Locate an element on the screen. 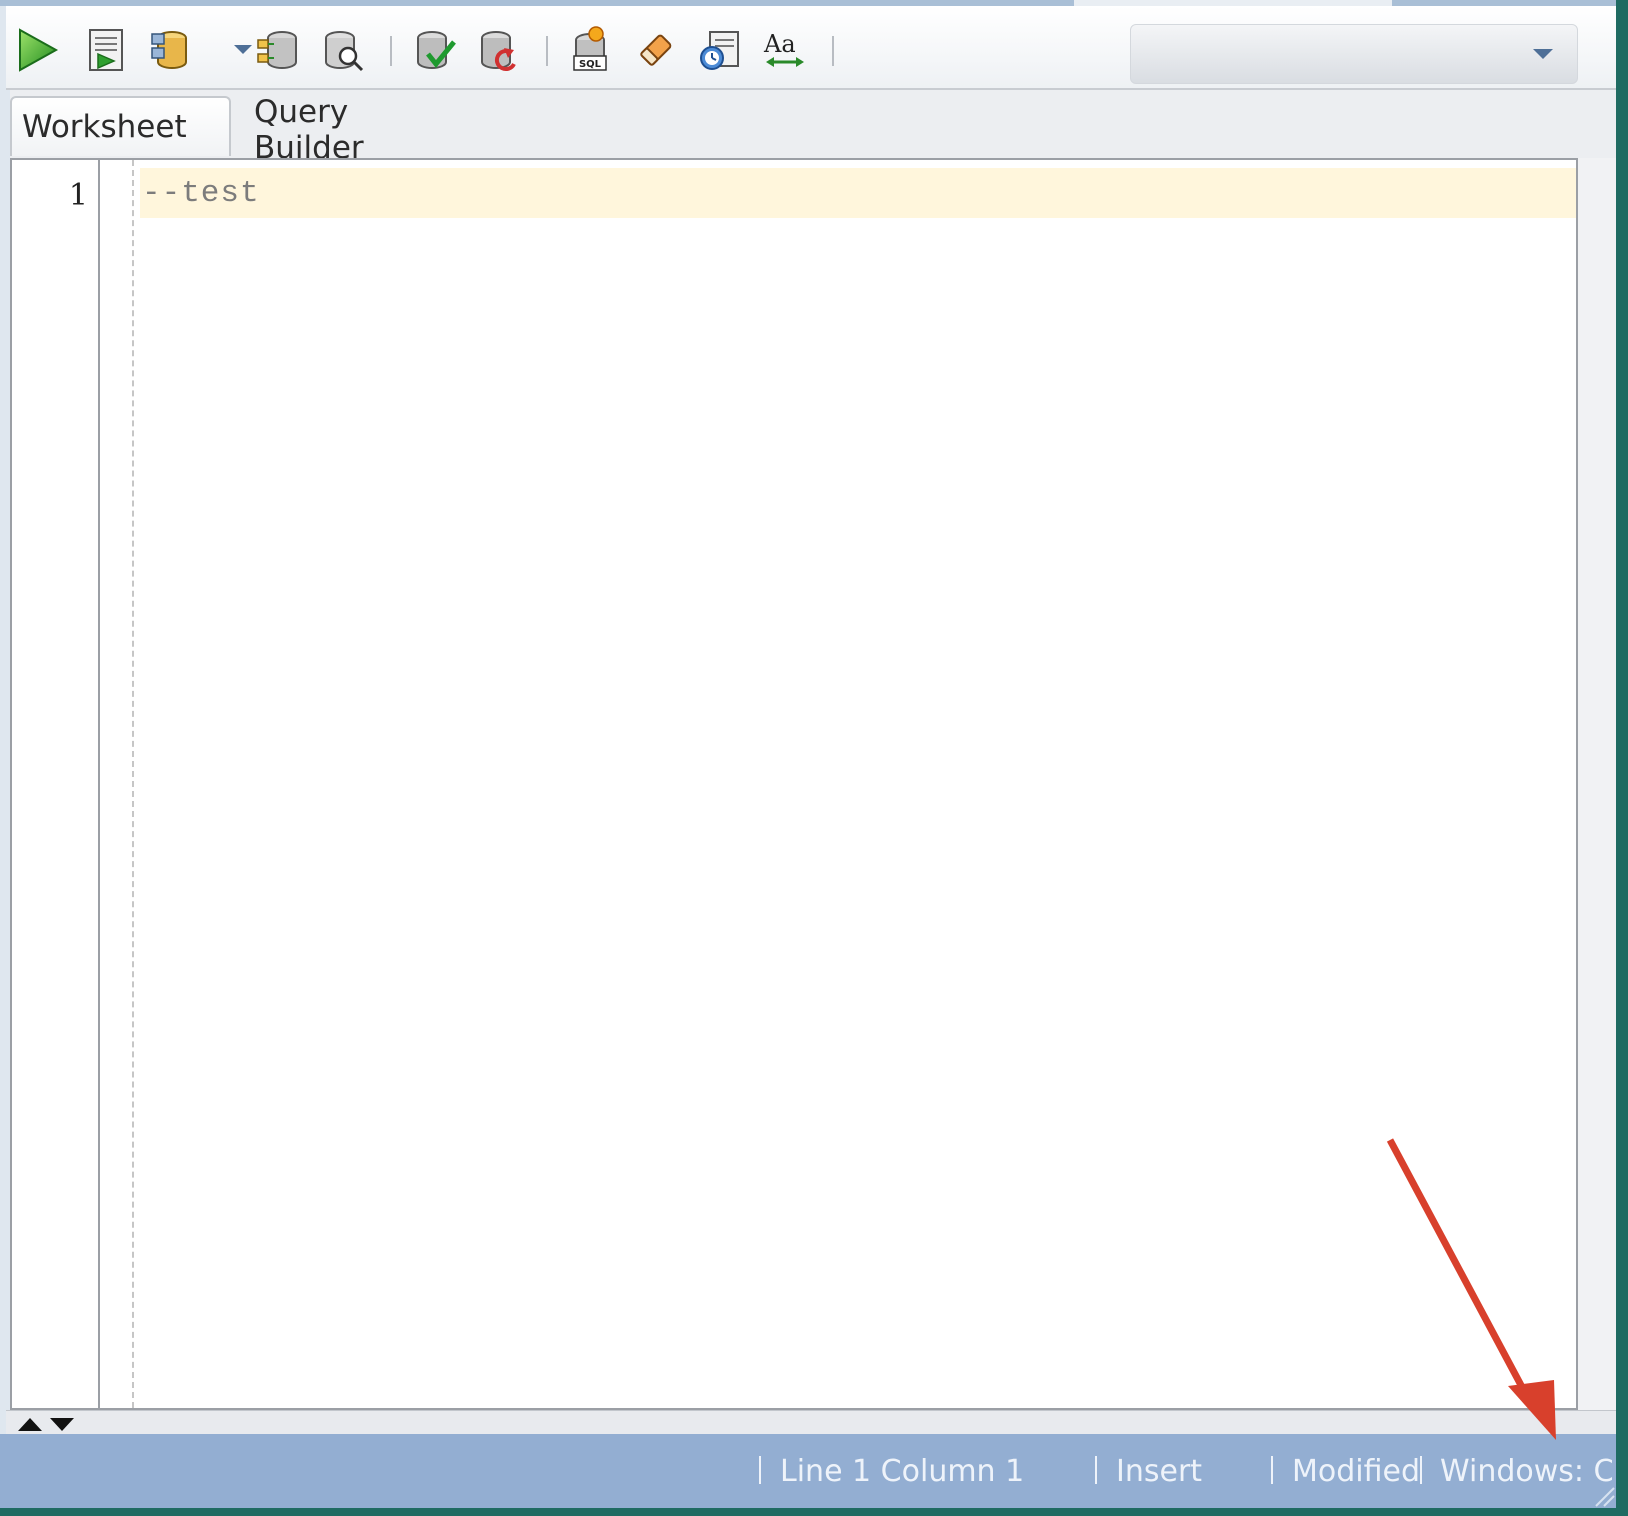 This screenshot has width=1628, height=1516. unshared-worksheet-icon: SQL is located at coordinates (590, 48).